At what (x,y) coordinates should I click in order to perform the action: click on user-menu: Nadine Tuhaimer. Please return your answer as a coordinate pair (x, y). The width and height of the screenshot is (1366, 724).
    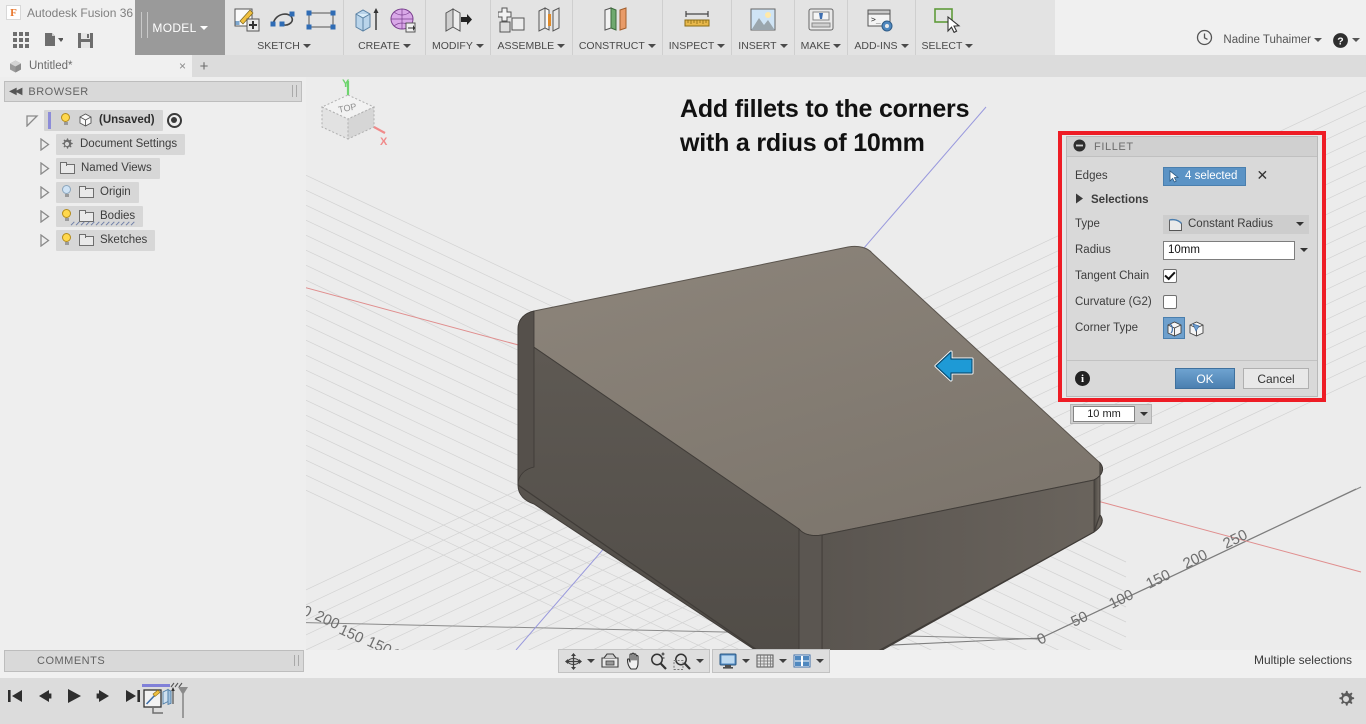
    Looking at the image, I should click on (1272, 40).